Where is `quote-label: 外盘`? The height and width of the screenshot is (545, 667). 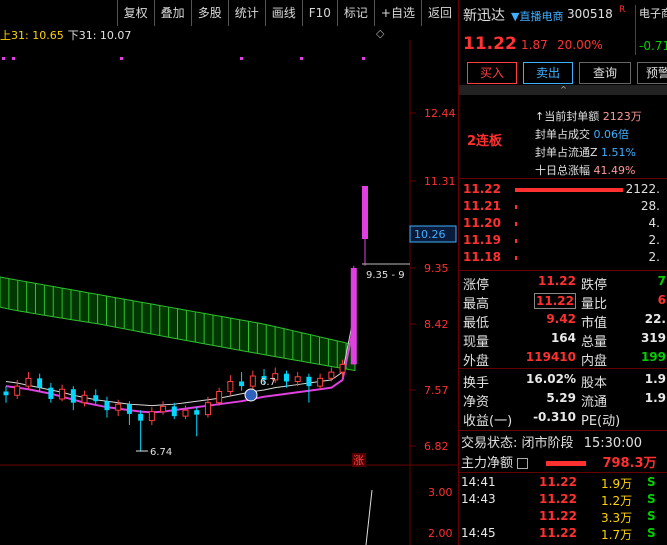
quote-label: 外盘 is located at coordinates (476, 361).